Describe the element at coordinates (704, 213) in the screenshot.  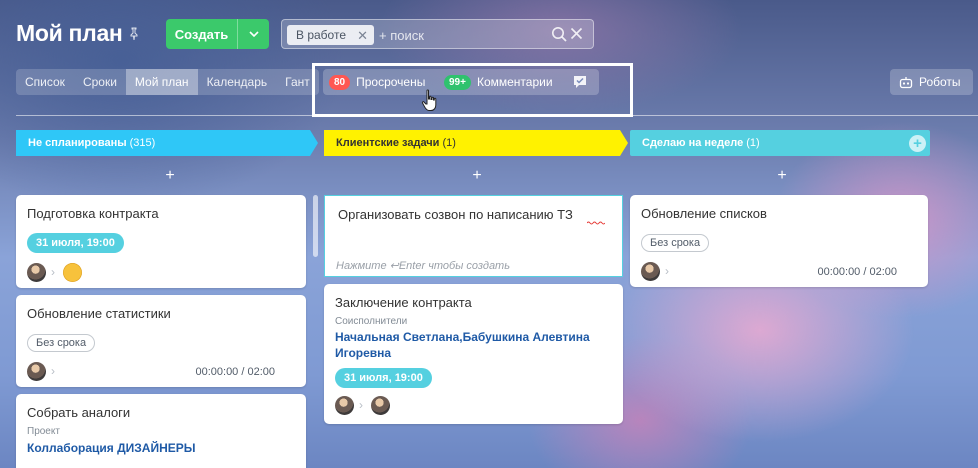
I see `task-title: Обновление списков` at that location.